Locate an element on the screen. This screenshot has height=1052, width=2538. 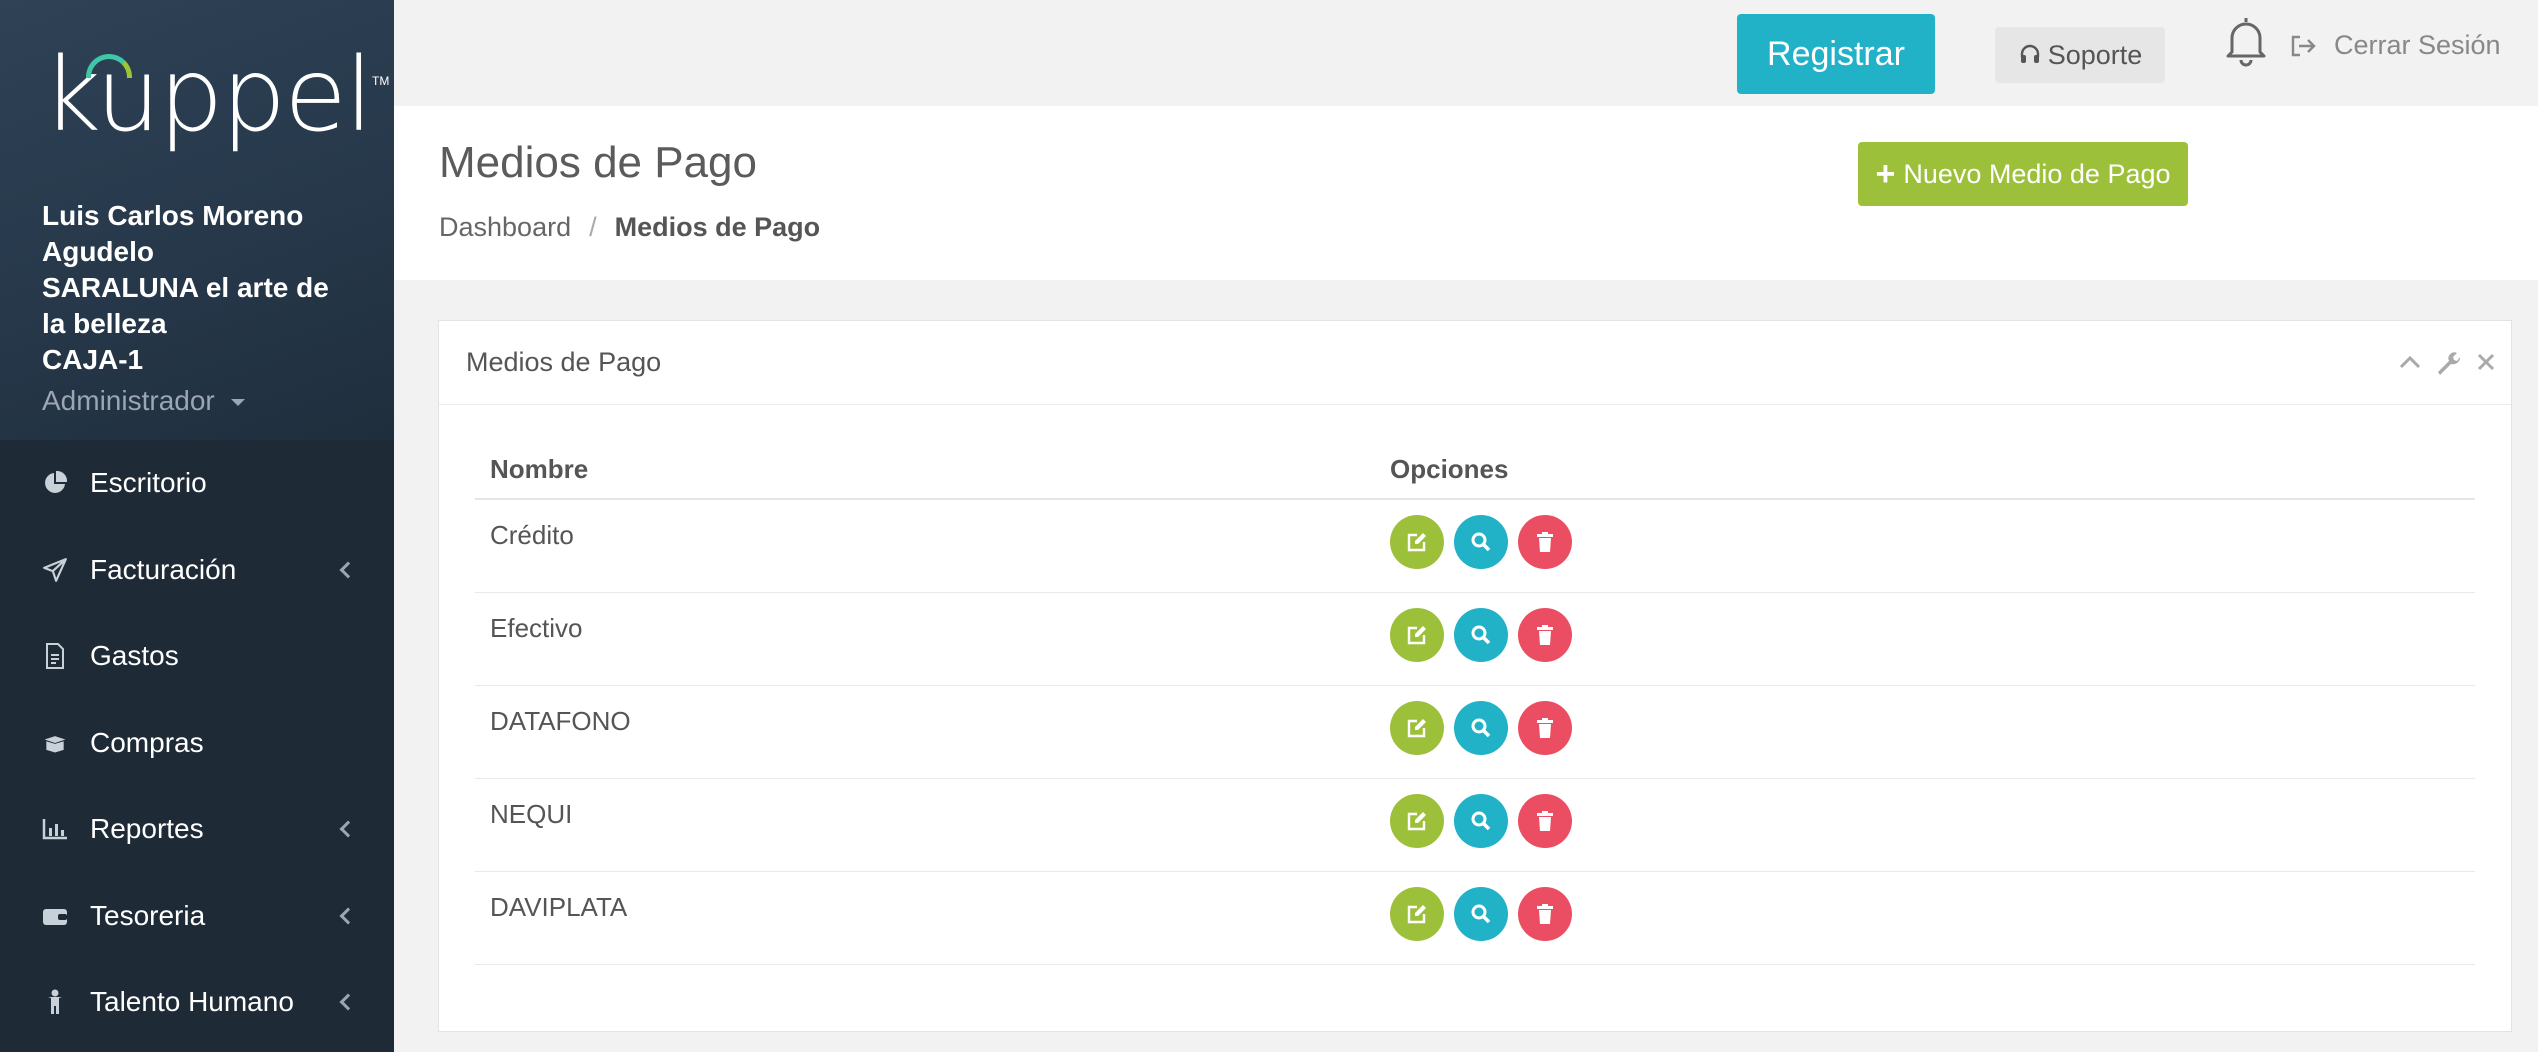
sidebar-item-label: Facturación is located at coordinates (163, 569).